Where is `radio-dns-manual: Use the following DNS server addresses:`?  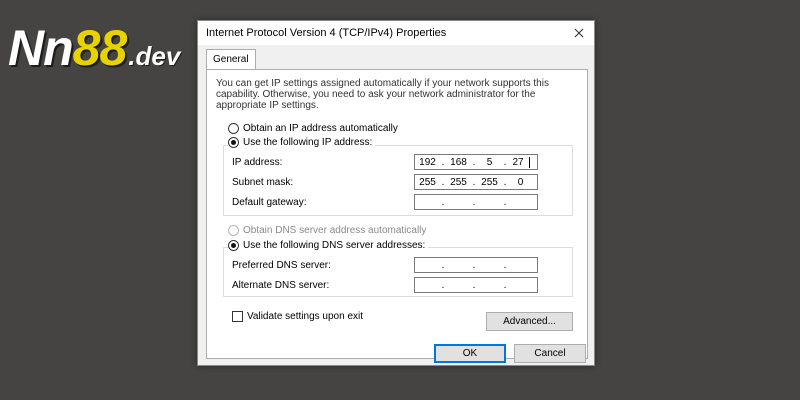
radio-dns-manual: Use the following DNS server addresses: is located at coordinates (328, 245).